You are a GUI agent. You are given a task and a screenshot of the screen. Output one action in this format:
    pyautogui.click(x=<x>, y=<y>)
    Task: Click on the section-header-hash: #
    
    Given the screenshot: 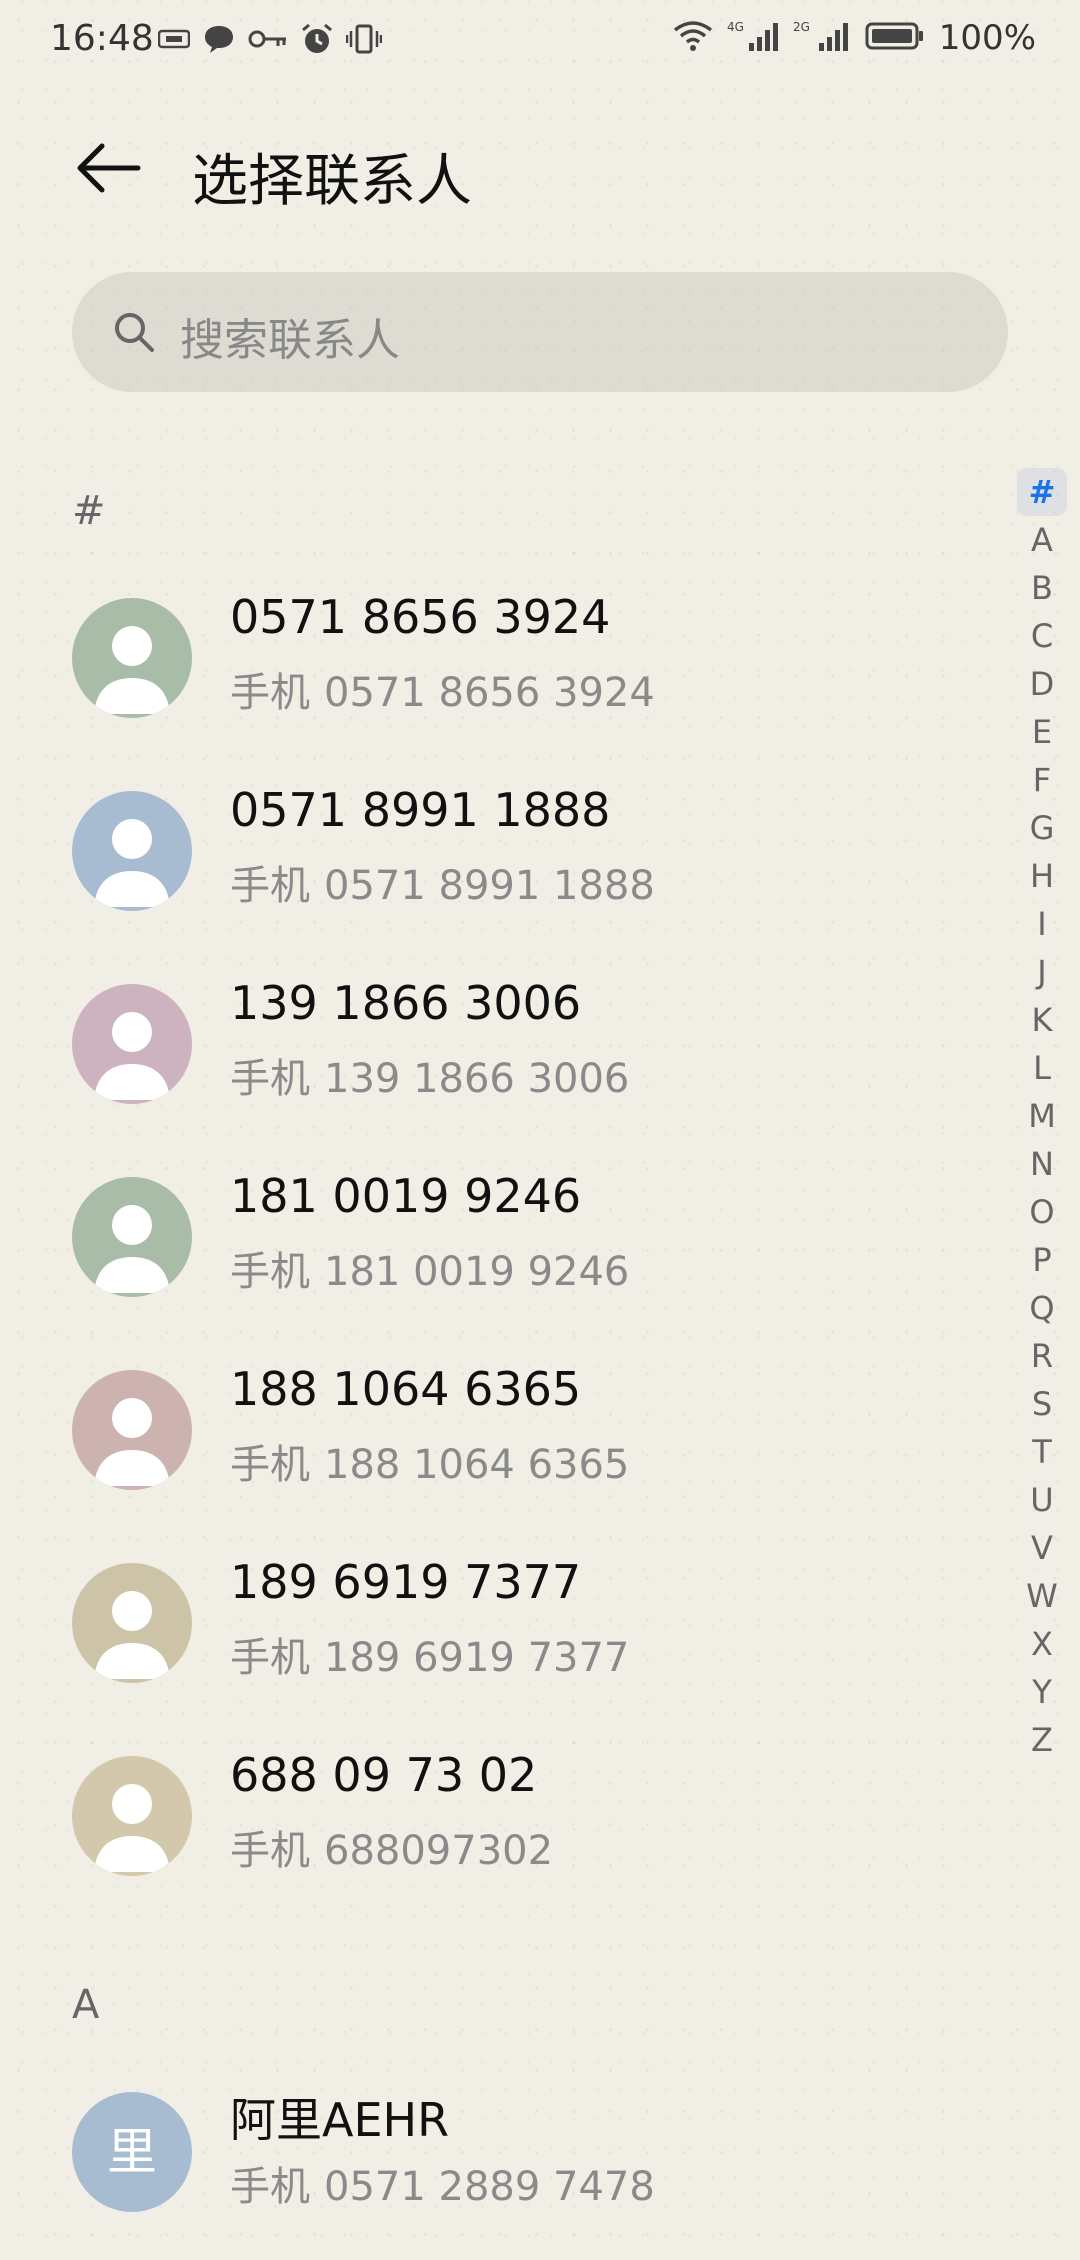 What is the action you would take?
    pyautogui.click(x=89, y=511)
    